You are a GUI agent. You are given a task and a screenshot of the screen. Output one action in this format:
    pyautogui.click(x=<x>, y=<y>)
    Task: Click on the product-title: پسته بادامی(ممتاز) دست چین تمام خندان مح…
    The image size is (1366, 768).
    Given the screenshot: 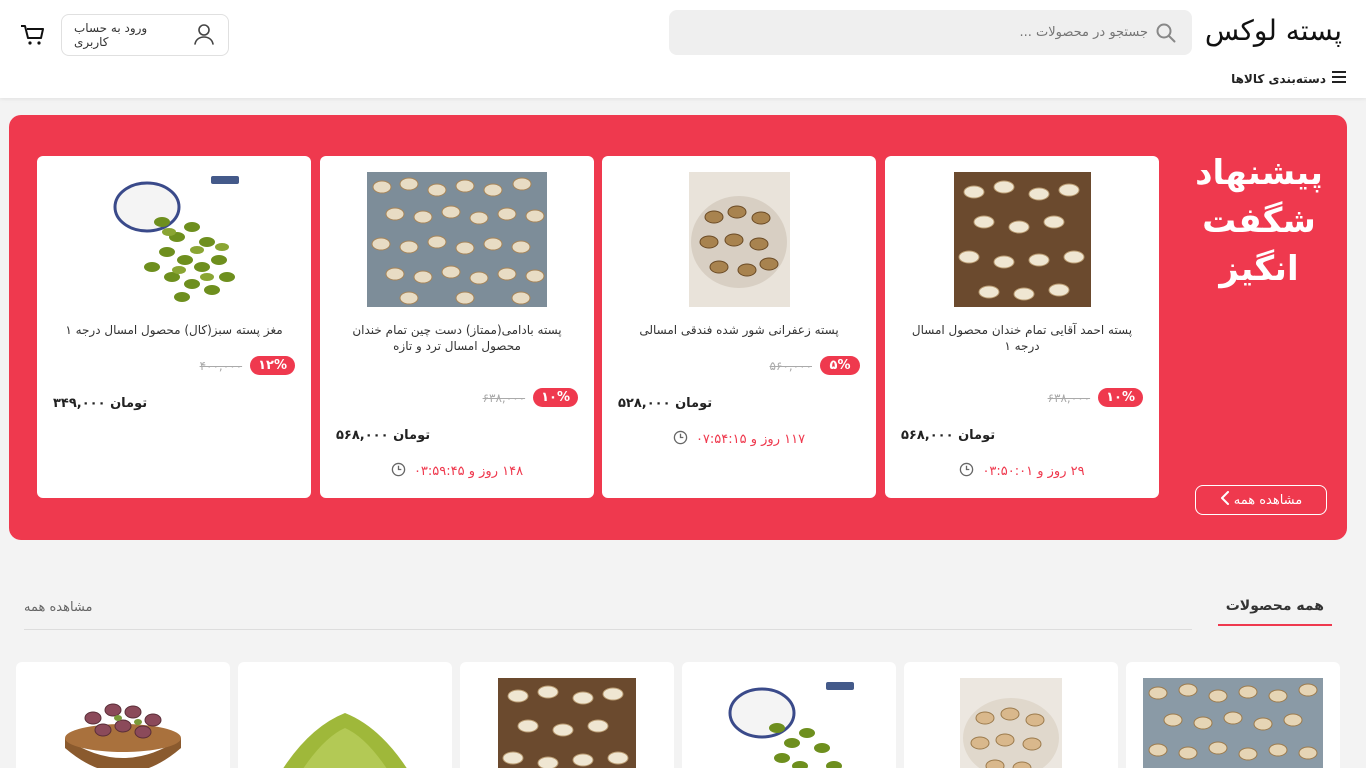 What is the action you would take?
    pyautogui.click(x=457, y=338)
    